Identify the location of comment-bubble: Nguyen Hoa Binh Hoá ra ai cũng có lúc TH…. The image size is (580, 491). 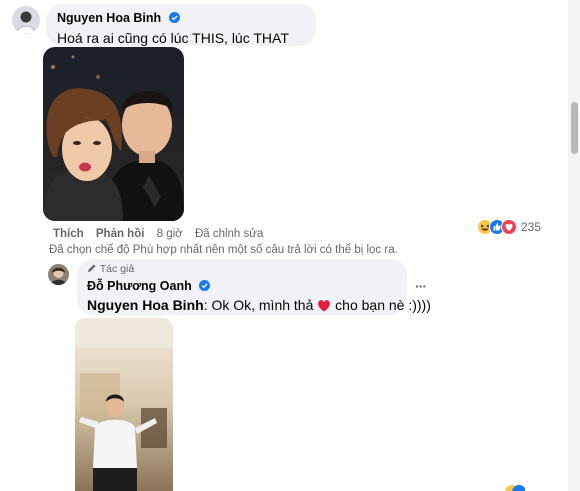
(181, 34).